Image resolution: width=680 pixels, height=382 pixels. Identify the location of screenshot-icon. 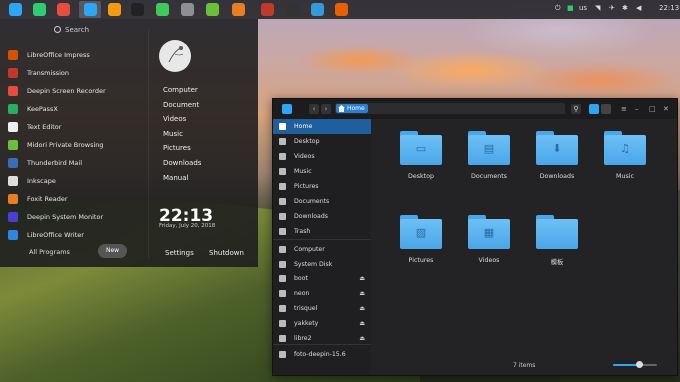
(63, 9).